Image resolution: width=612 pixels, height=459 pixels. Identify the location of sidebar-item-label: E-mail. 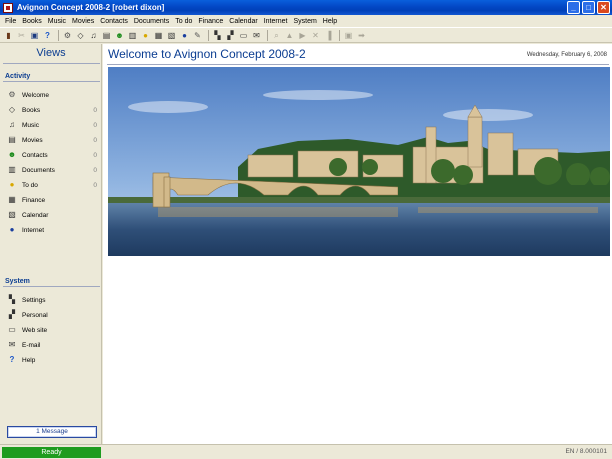
(31, 345).